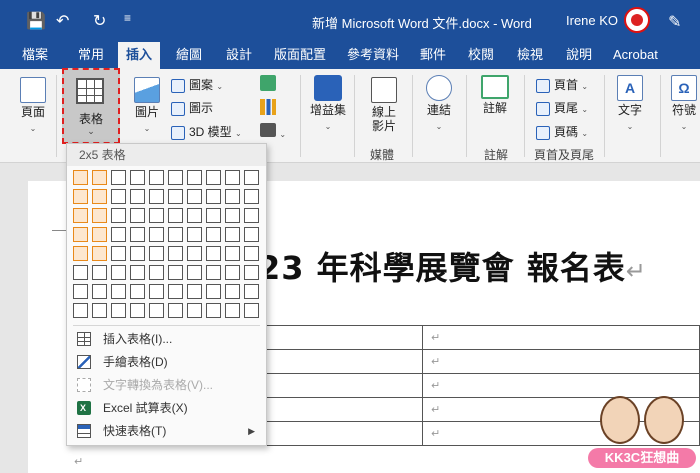 The width and height of the screenshot is (700, 473). What do you see at coordinates (562, 107) in the screenshot?
I see `footer-button: 頁尾 ⌄` at bounding box center [562, 107].